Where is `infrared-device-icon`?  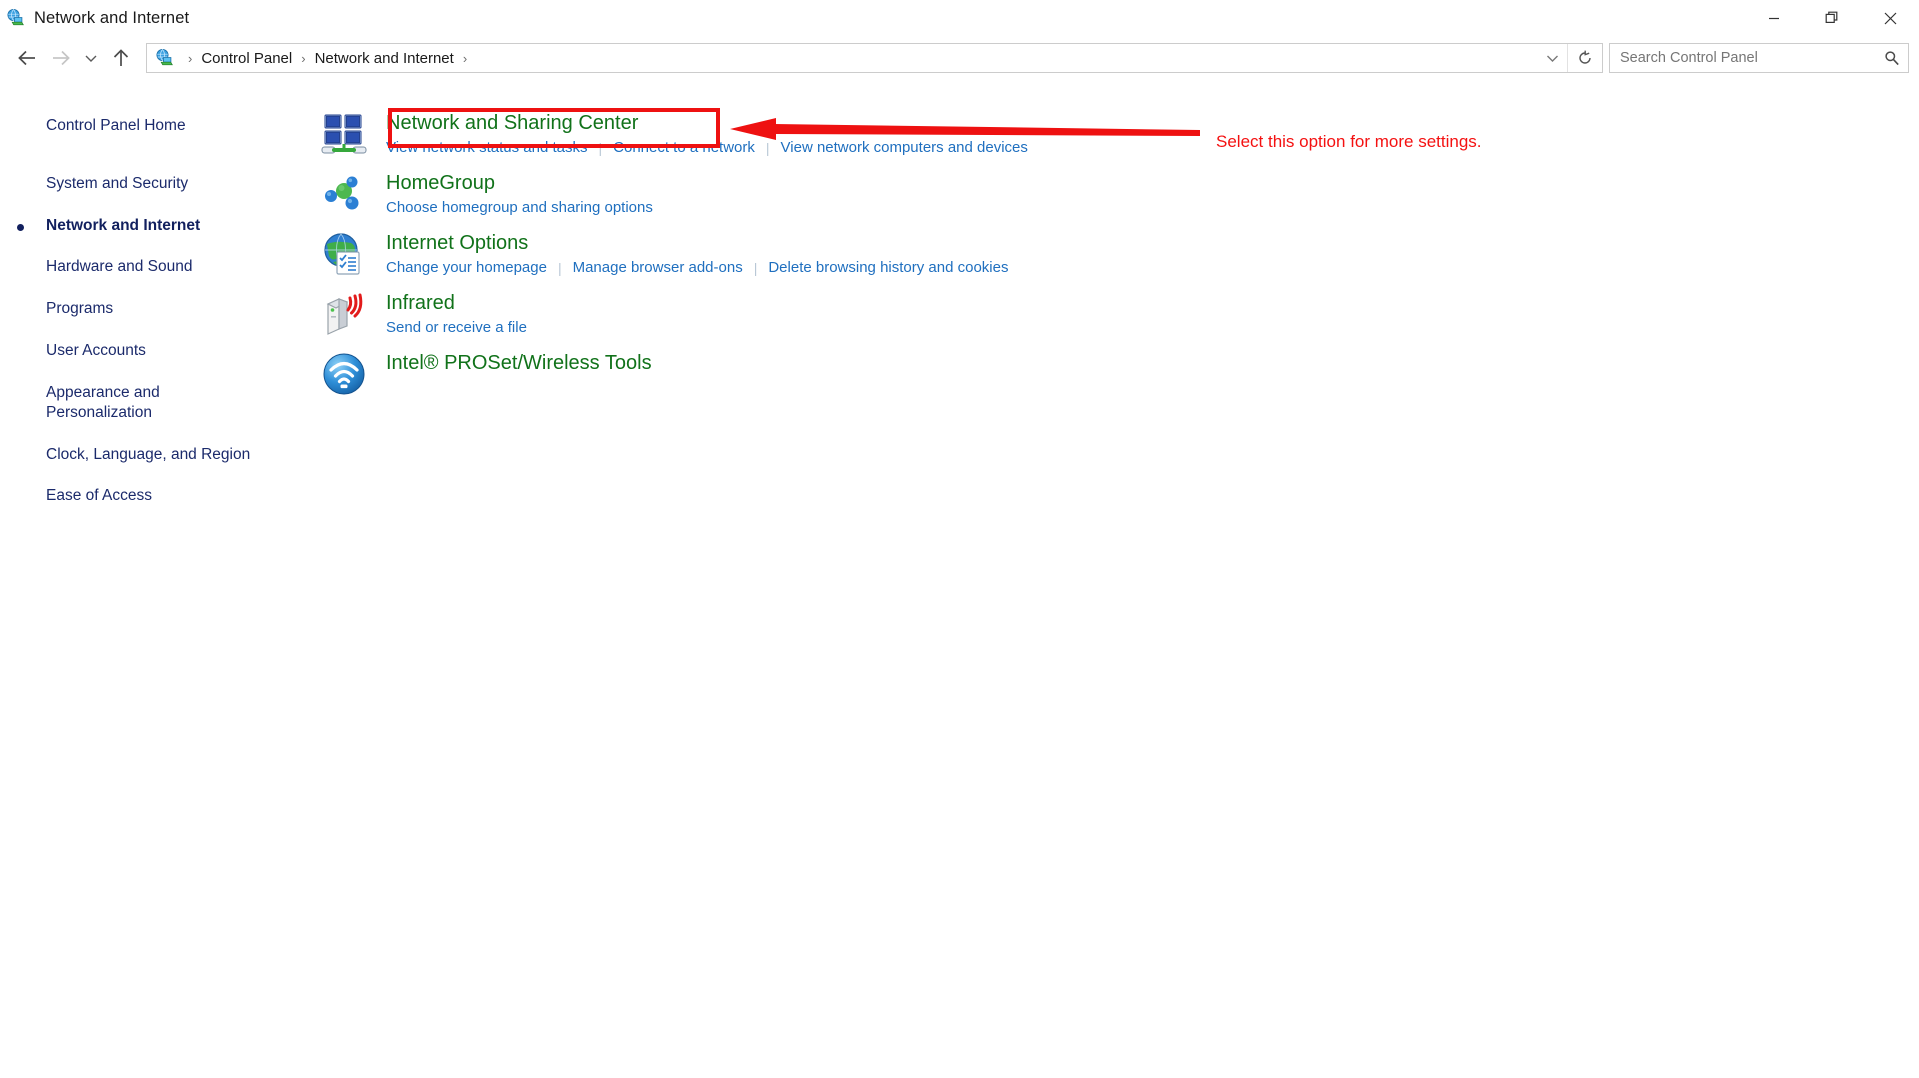
infrared-device-icon is located at coordinates (344, 314).